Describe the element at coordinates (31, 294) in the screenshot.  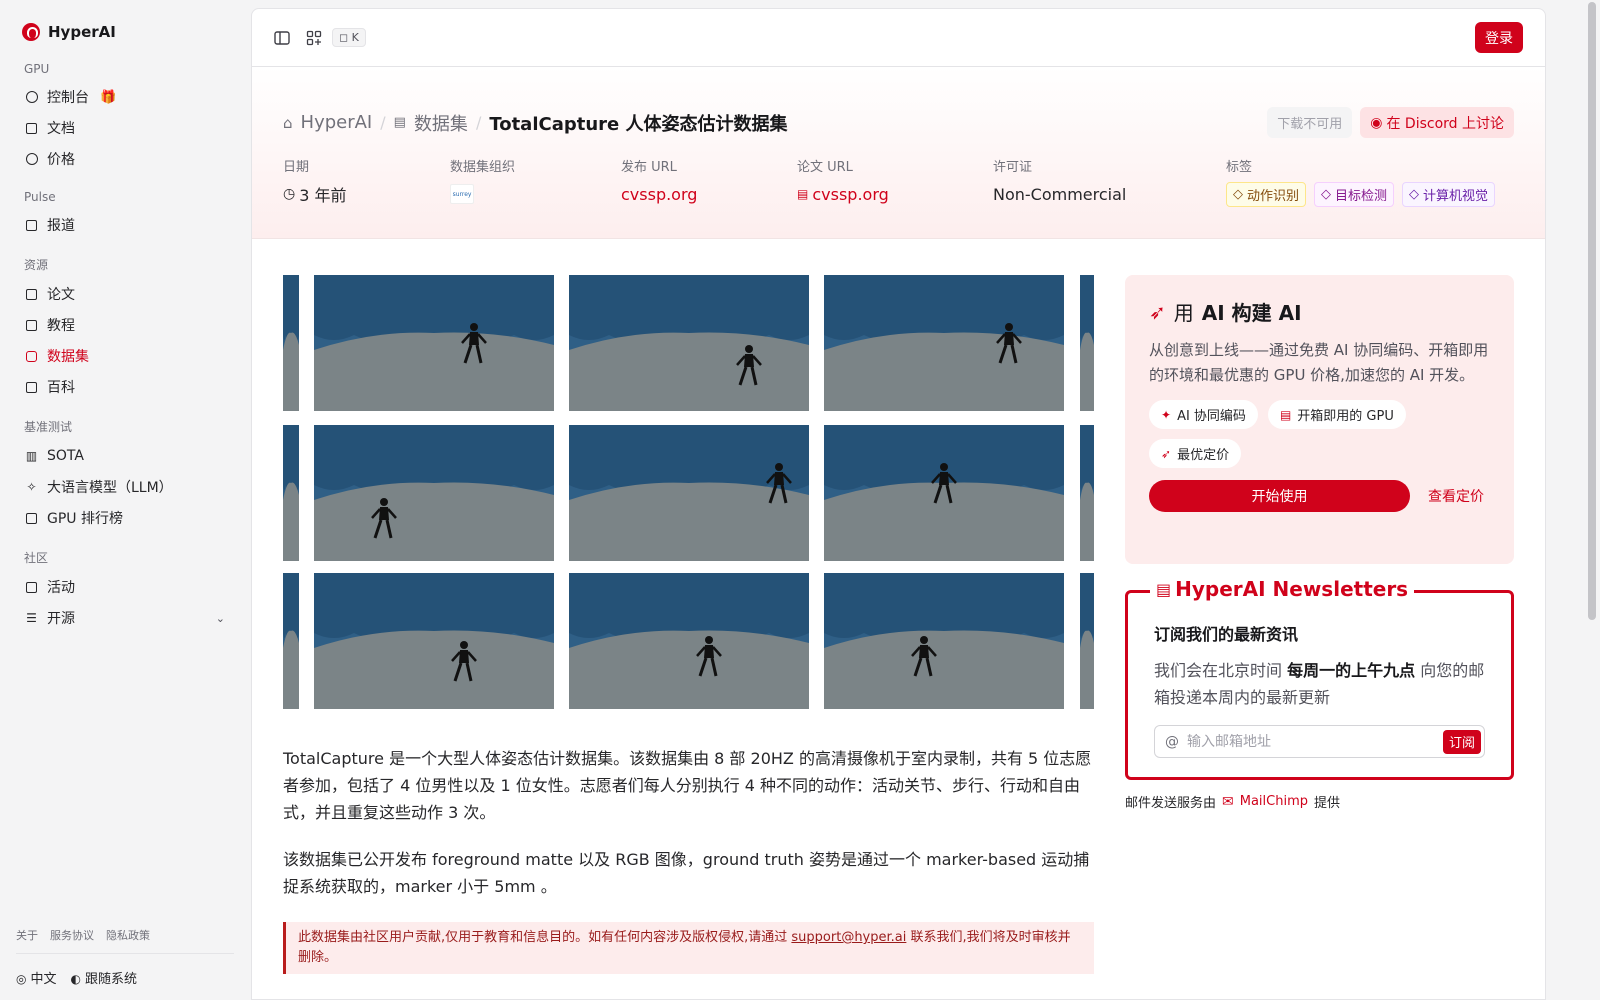
I see `paper-icon` at that location.